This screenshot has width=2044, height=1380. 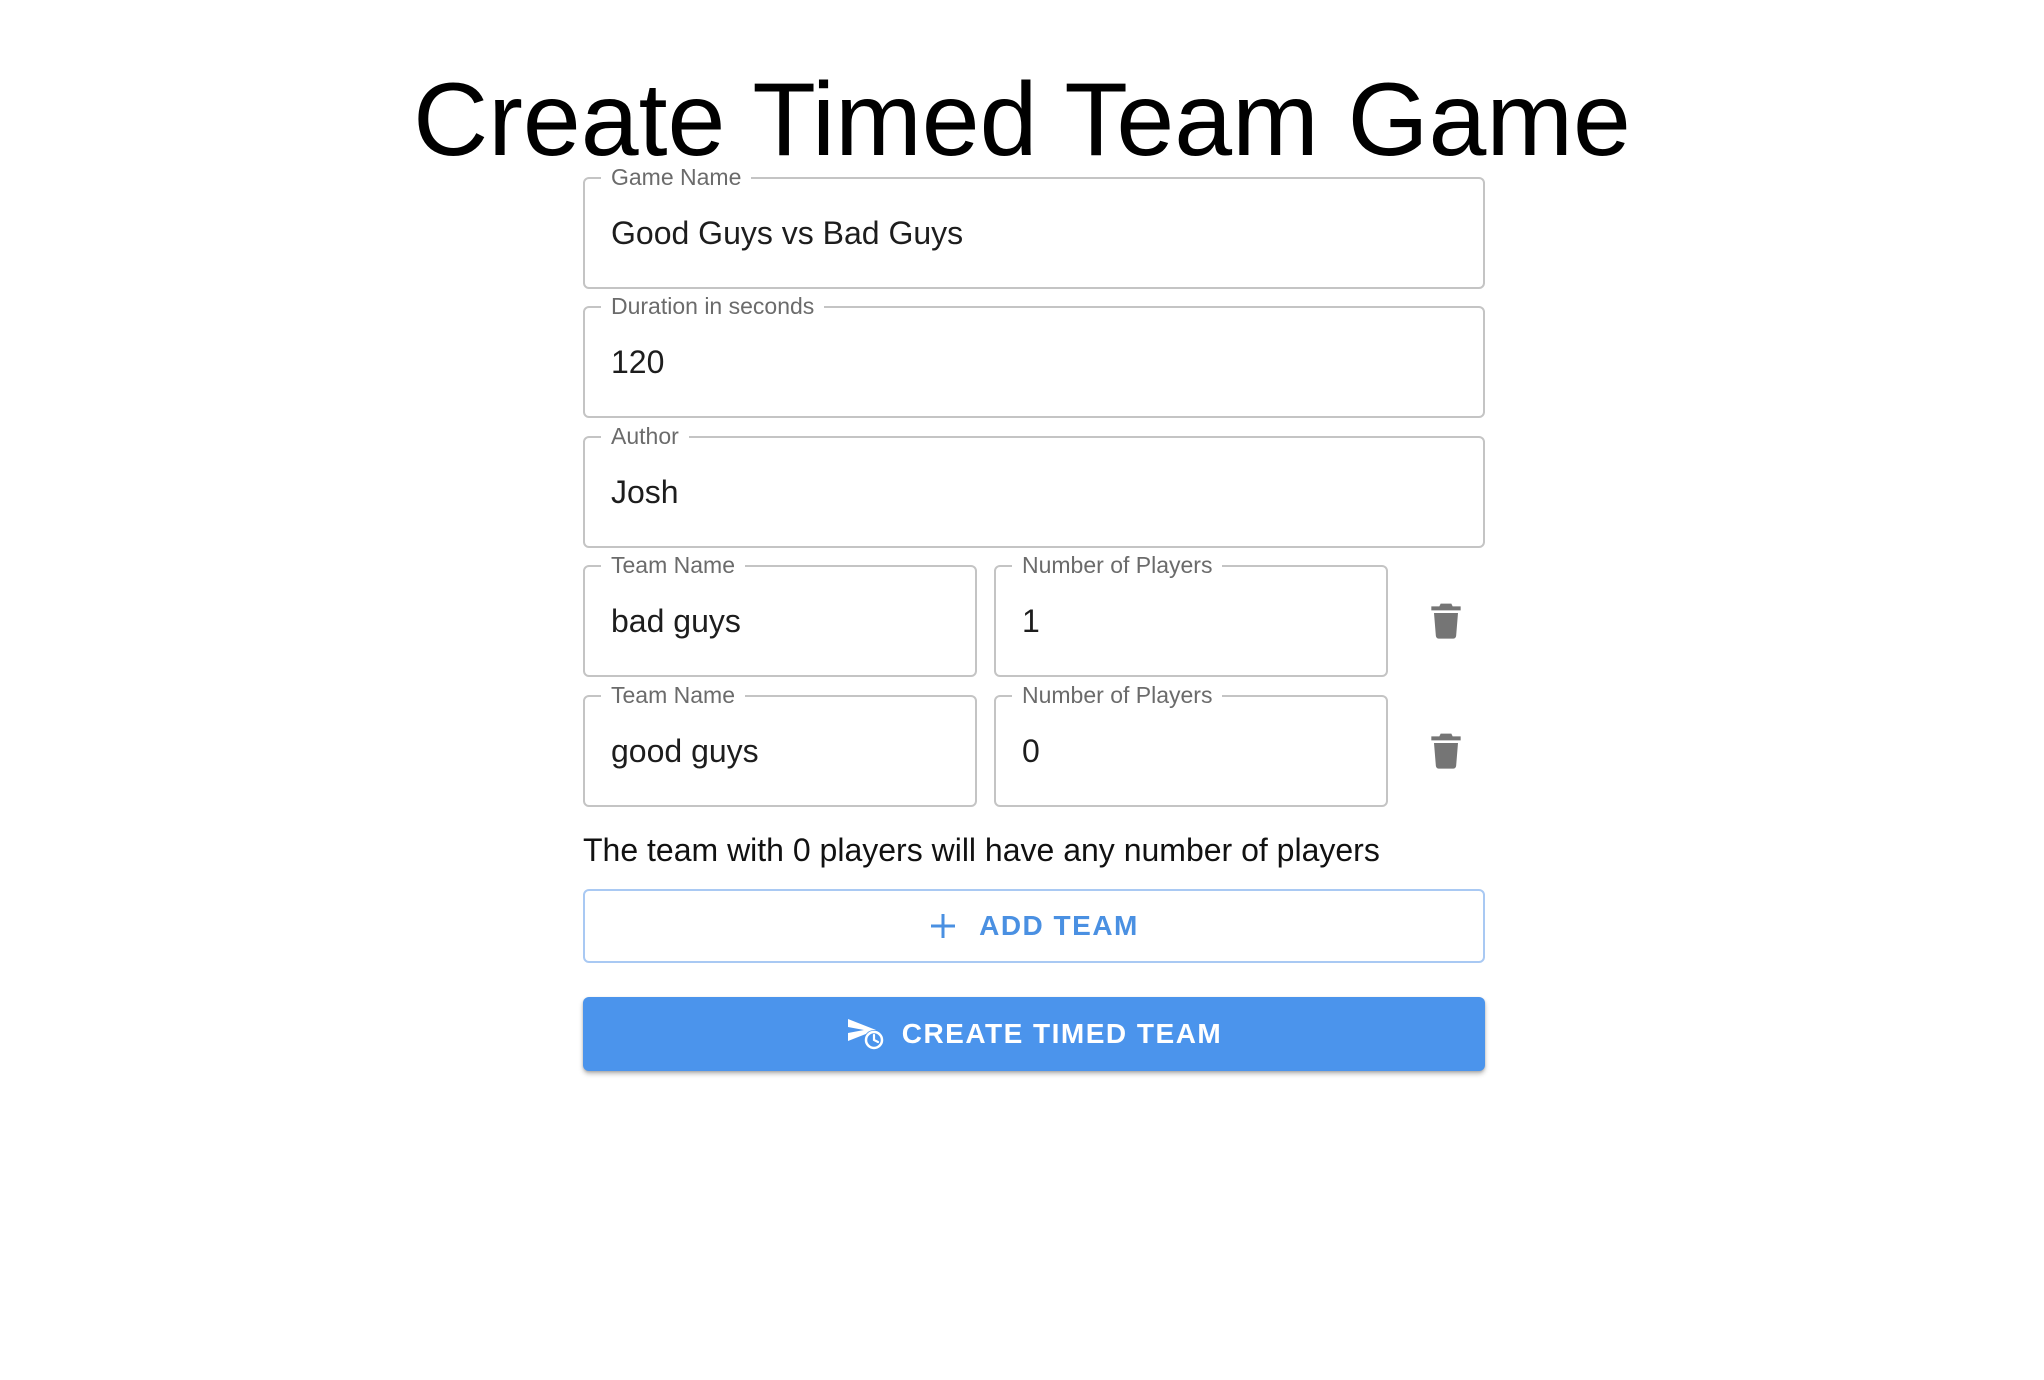 I want to click on create-timed-team-button: CREATE TIMED TEAM, so click(x=1034, y=1034).